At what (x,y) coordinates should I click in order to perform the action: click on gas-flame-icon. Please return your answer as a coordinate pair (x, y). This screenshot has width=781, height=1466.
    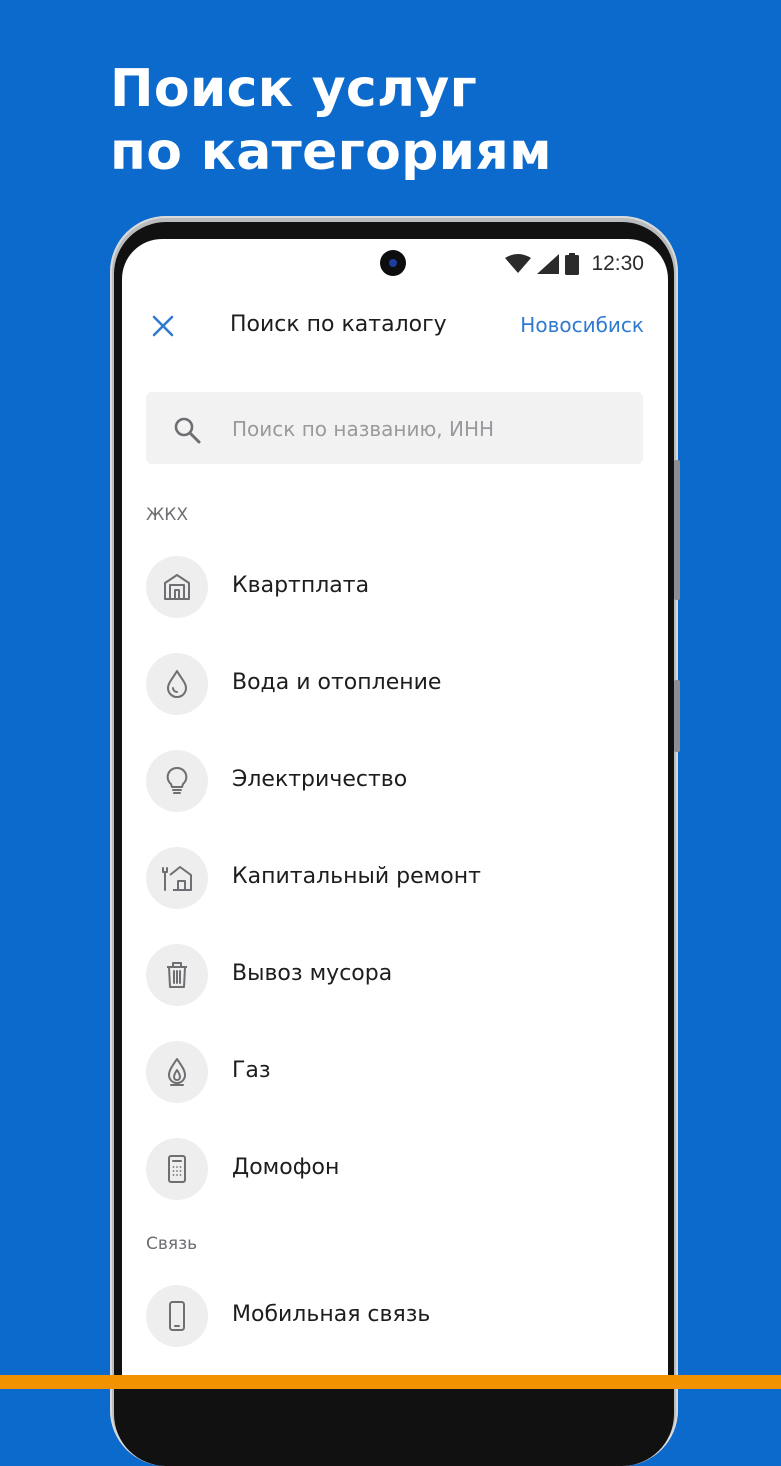
    Looking at the image, I should click on (177, 1072).